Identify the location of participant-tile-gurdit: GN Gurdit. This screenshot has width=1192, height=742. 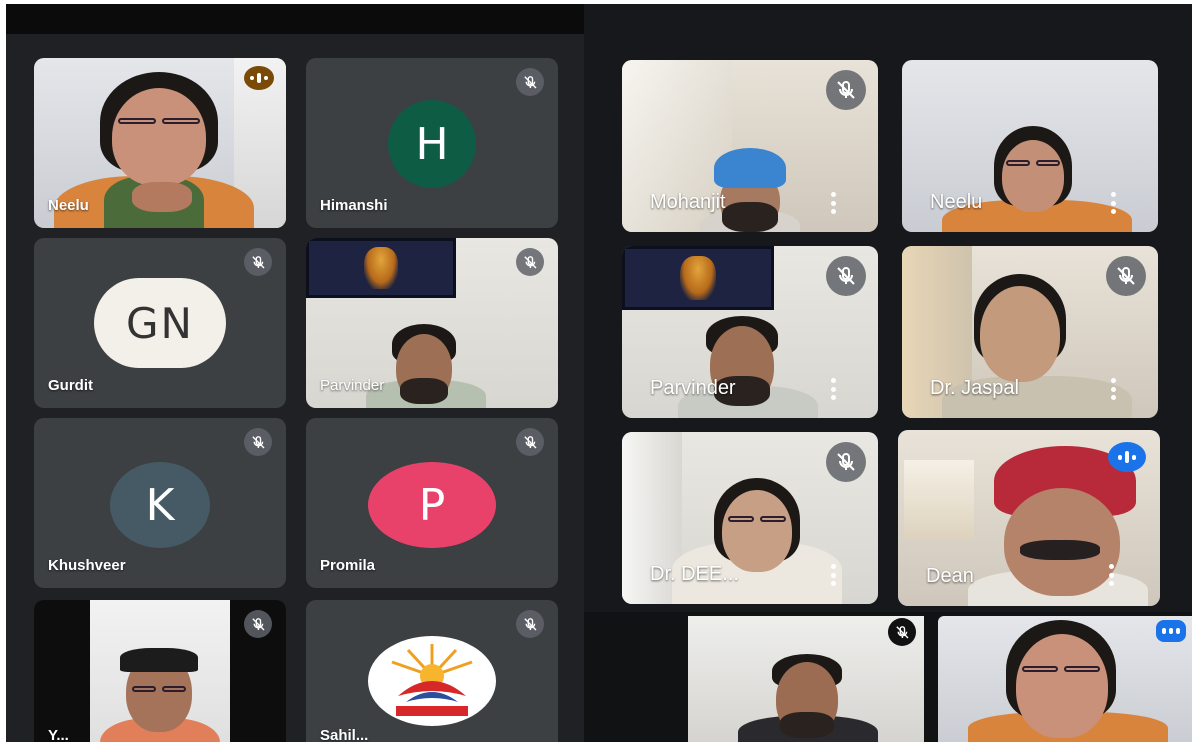
(160, 323).